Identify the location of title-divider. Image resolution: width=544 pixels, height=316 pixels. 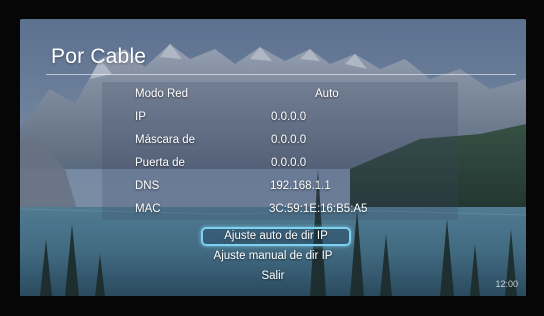
(281, 74).